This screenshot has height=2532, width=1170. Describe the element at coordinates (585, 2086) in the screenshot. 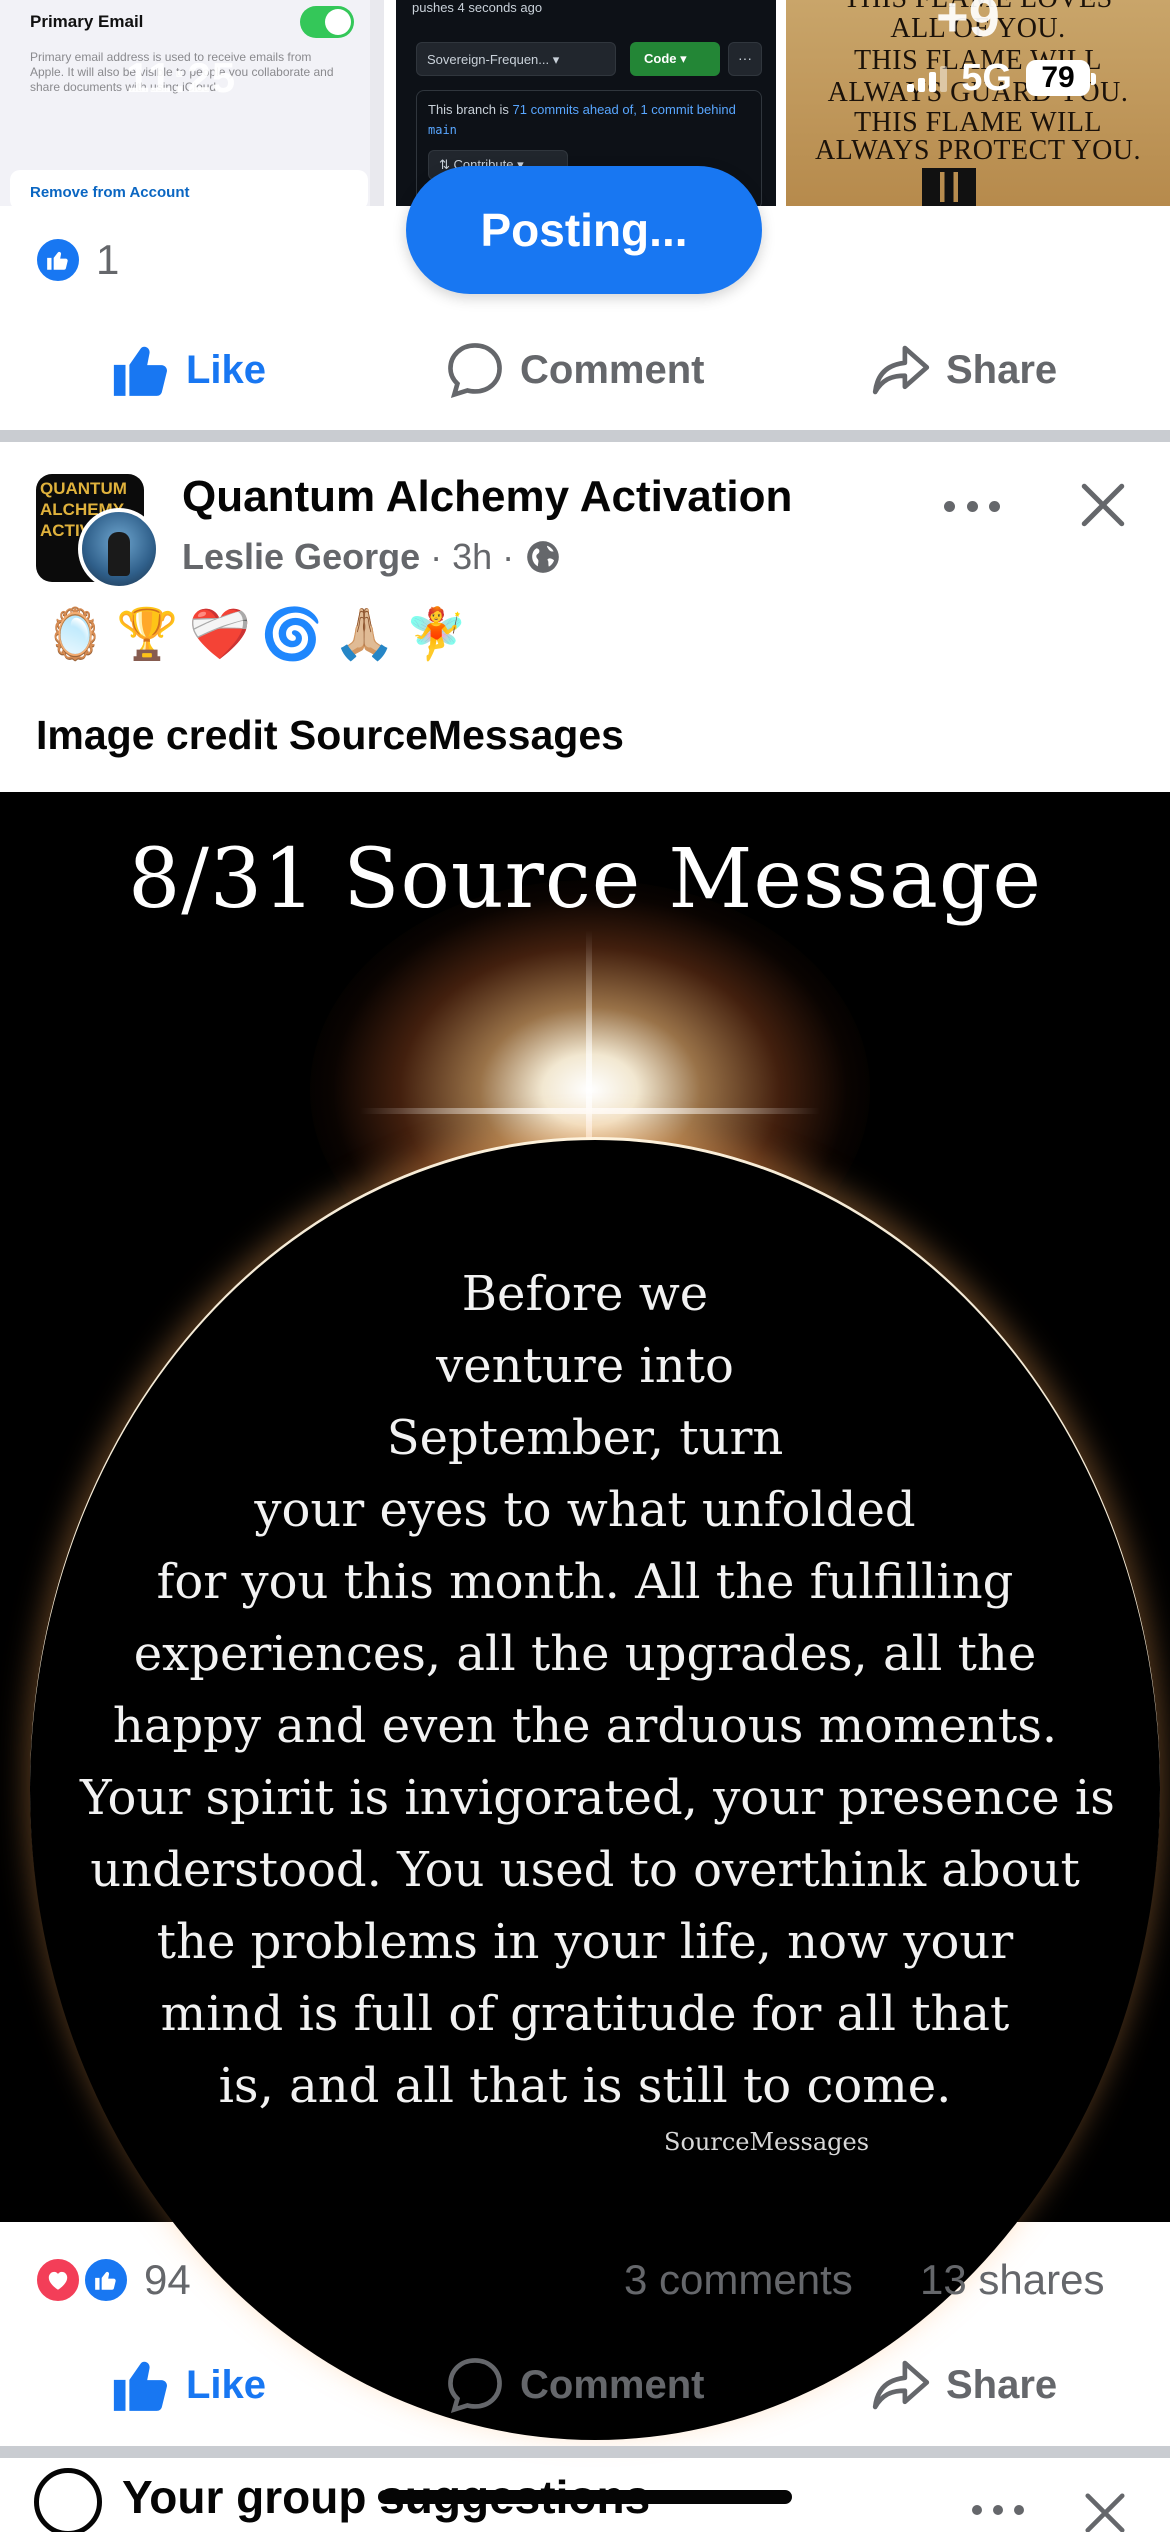

I see `message-line: is, and all that is still to come.` at that location.